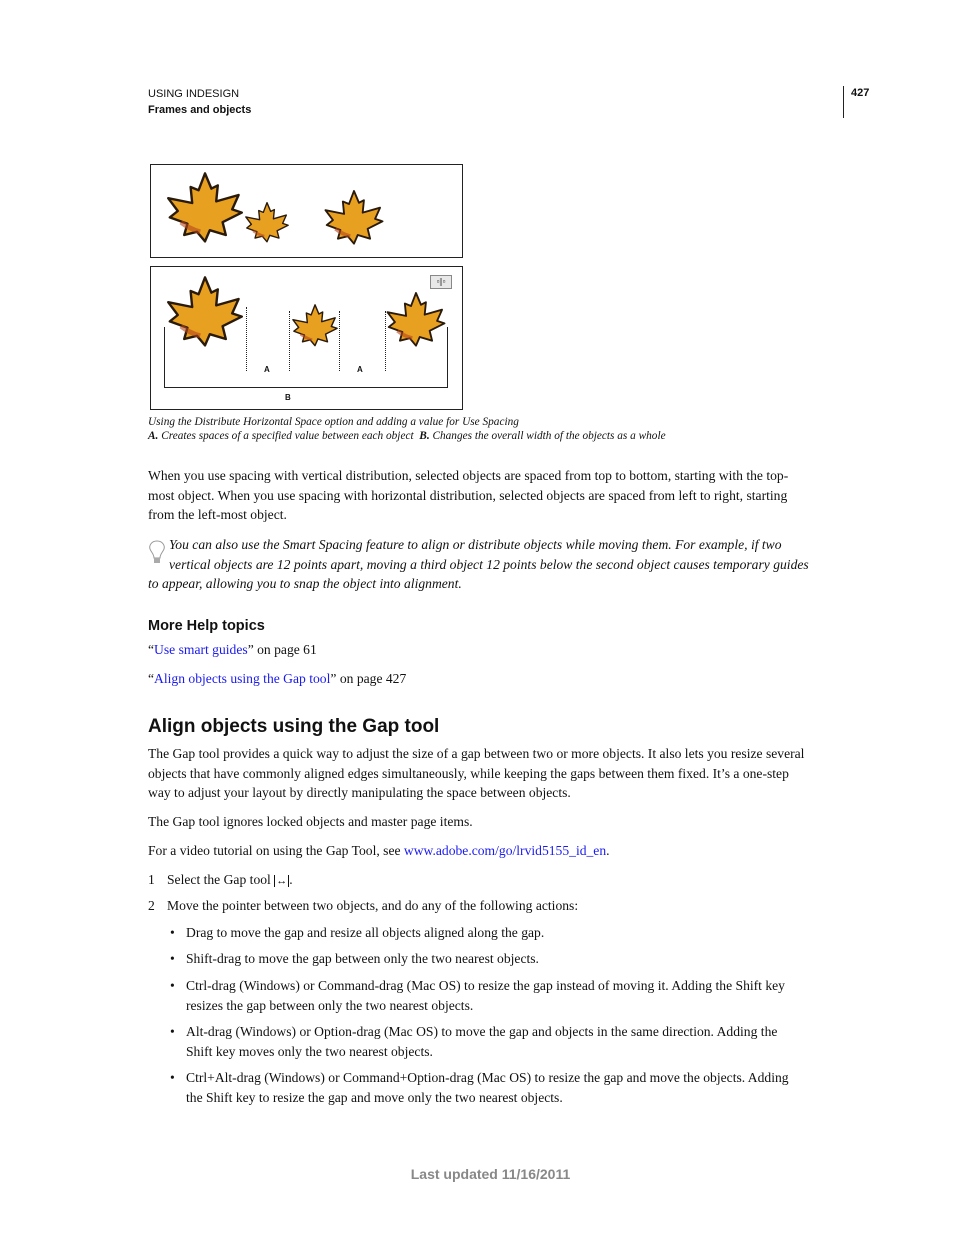  What do you see at coordinates (294, 726) in the screenshot?
I see `section-title: Align objects using the Gap tool` at bounding box center [294, 726].